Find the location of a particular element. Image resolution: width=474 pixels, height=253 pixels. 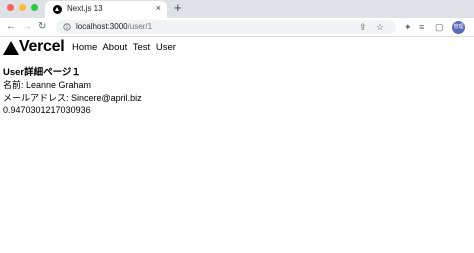

url-text: localhost:3000/user/1 is located at coordinates (114, 27).